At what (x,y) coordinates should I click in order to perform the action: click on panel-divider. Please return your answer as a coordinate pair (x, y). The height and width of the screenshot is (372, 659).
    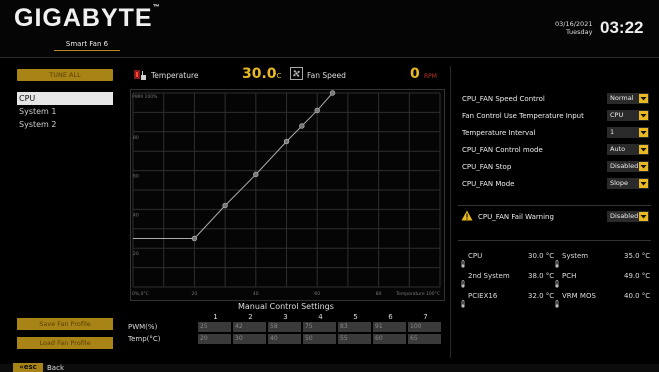
    Looking at the image, I should click on (450, 212).